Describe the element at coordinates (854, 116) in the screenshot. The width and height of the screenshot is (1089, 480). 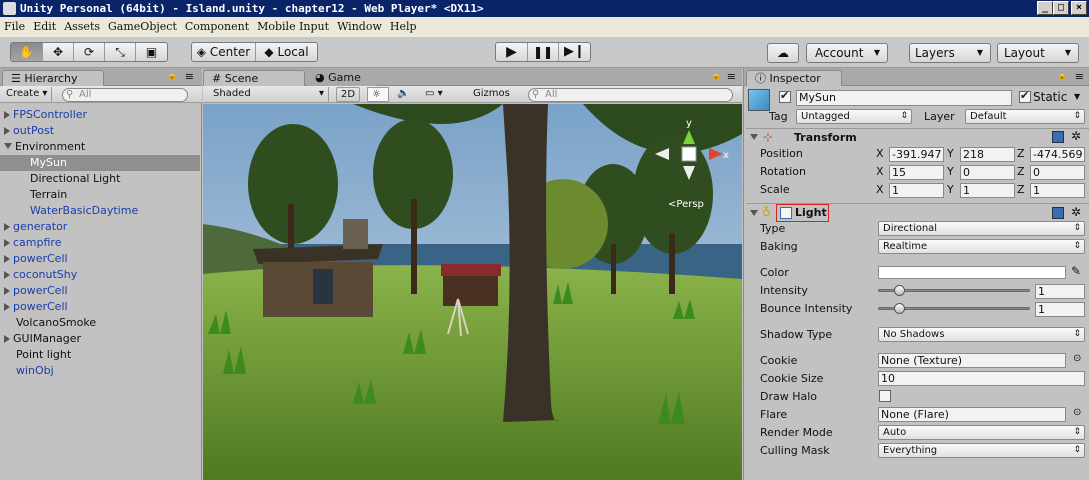
I see `tag-dropdown: Untagged` at that location.